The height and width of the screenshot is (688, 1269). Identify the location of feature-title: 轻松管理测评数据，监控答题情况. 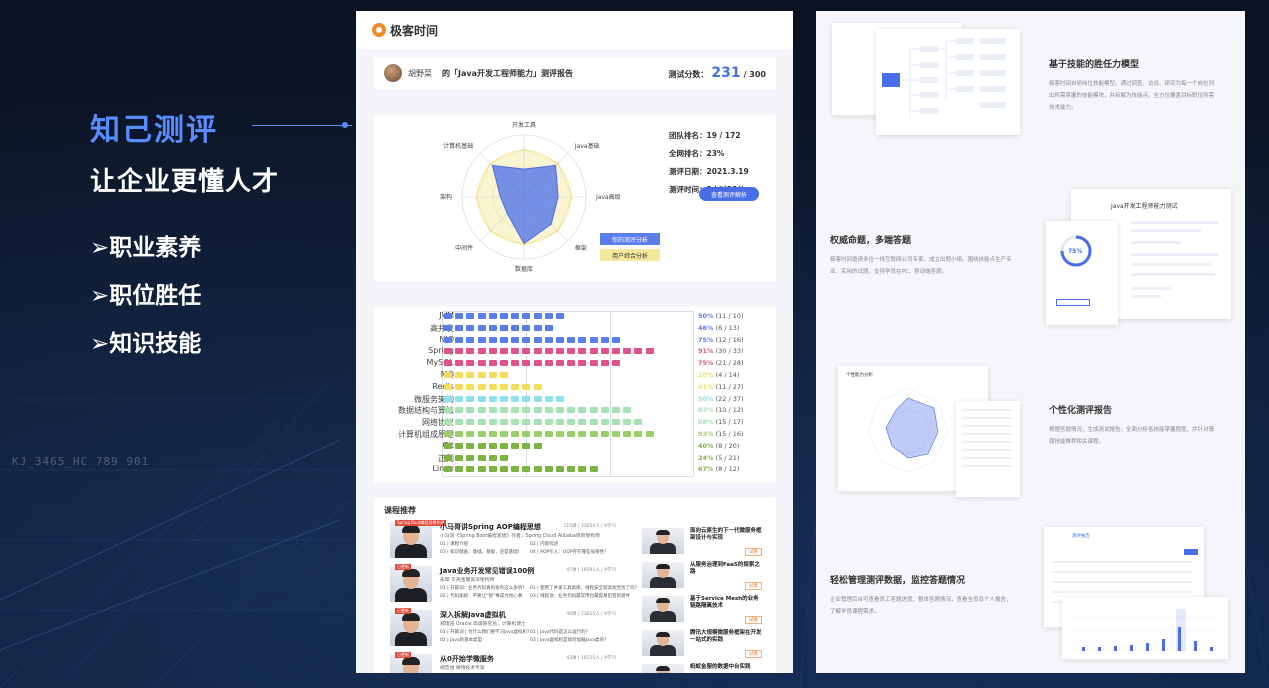
(898, 581).